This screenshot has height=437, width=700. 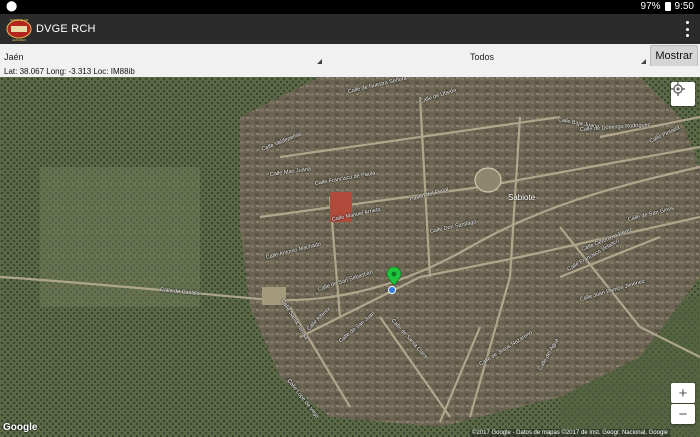 What do you see at coordinates (394, 282) in the screenshot?
I see `location-marker-icon` at bounding box center [394, 282].